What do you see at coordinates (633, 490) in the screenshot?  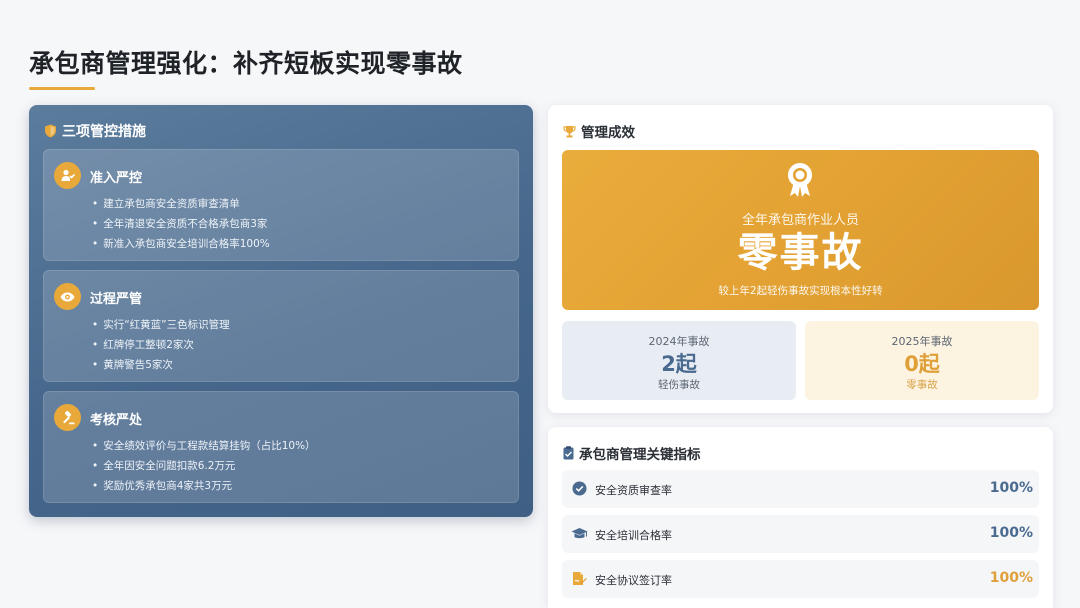 I see `indicator-label: 安全资质审查率` at bounding box center [633, 490].